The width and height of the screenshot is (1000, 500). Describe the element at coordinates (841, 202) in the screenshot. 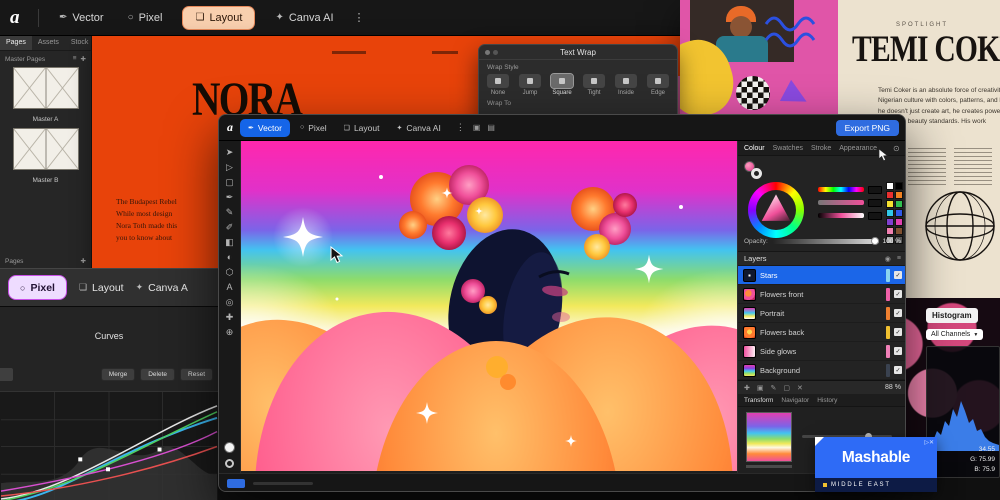

I see `saturation-slider` at that location.